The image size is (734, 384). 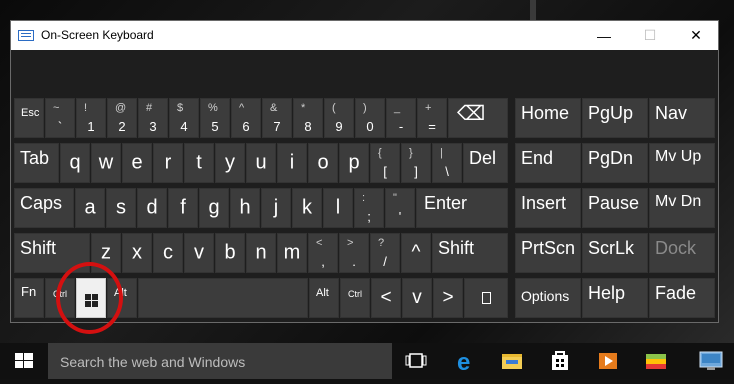 I want to click on key-ctrl-right: Ctrl, so click(x=355, y=298).